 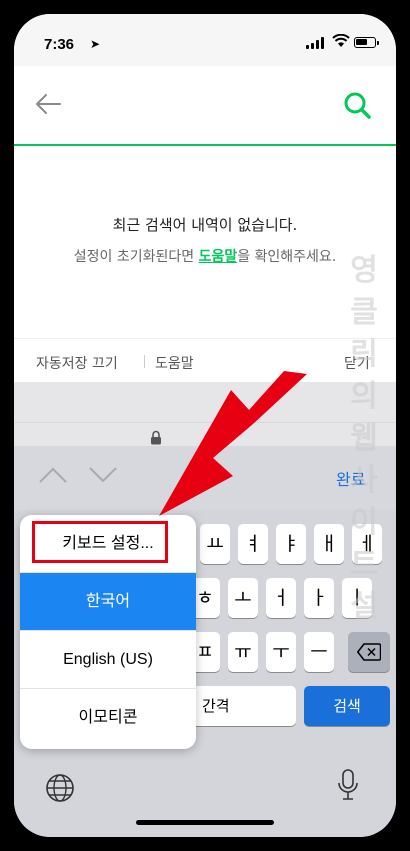 I want to click on location-arrow-icon: ➤, so click(x=95, y=44).